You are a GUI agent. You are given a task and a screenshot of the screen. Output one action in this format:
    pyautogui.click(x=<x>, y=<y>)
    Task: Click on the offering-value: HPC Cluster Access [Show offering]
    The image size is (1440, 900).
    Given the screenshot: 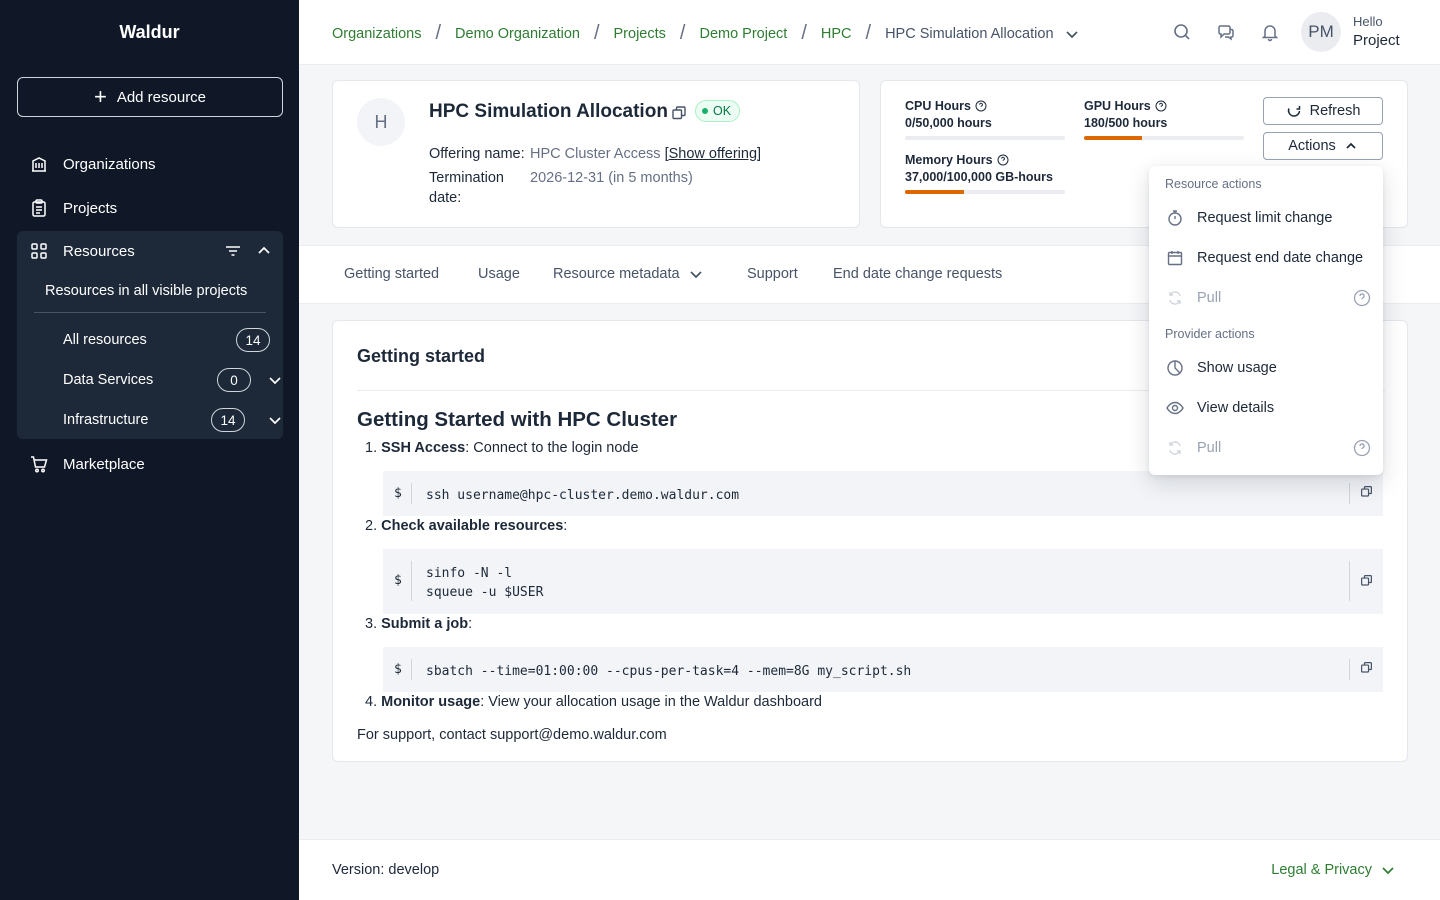 What is the action you would take?
    pyautogui.click(x=645, y=154)
    